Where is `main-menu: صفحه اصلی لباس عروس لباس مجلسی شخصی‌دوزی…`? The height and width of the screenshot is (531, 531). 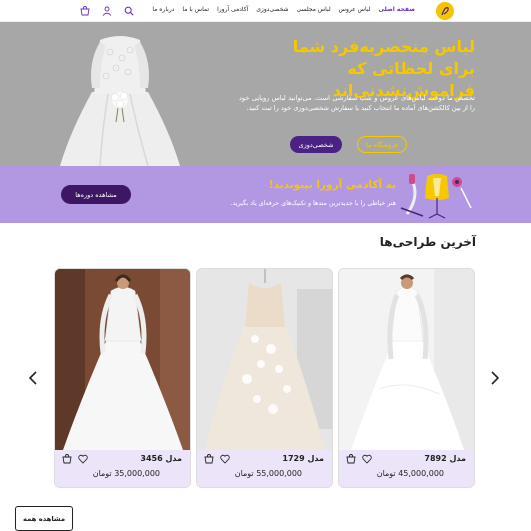 main-menu: صفحه اصلی لباس عروس لباس مجلسی شخصی‌دوزی… is located at coordinates (283, 9).